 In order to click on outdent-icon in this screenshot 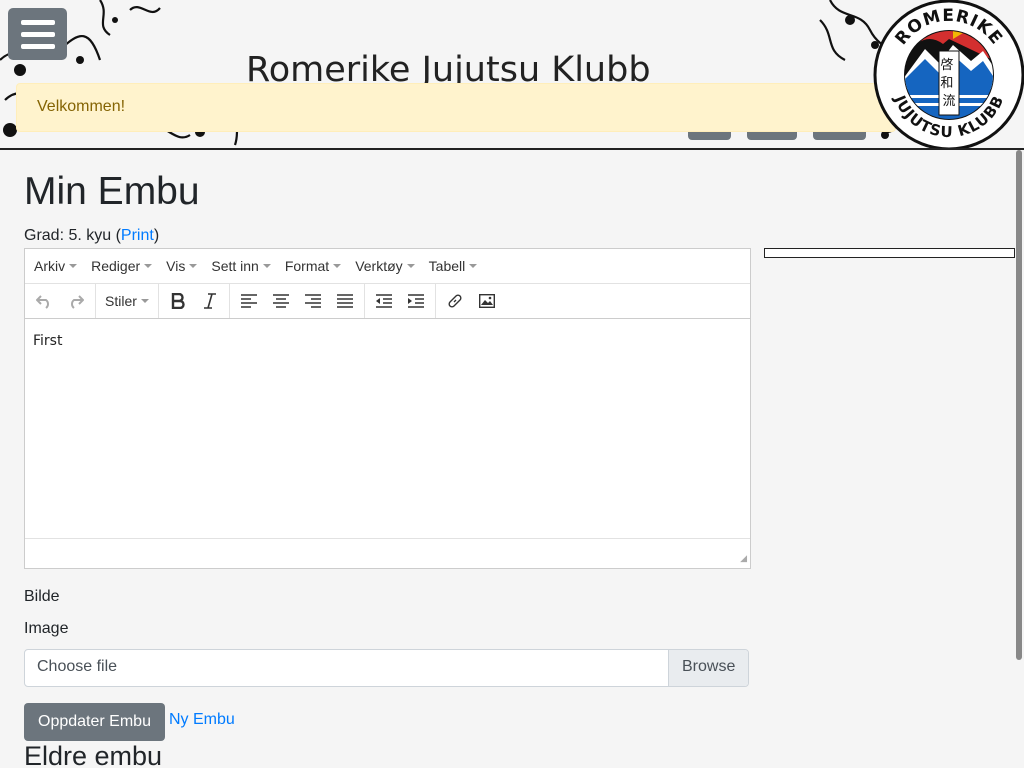, I will do `click(383, 301)`.